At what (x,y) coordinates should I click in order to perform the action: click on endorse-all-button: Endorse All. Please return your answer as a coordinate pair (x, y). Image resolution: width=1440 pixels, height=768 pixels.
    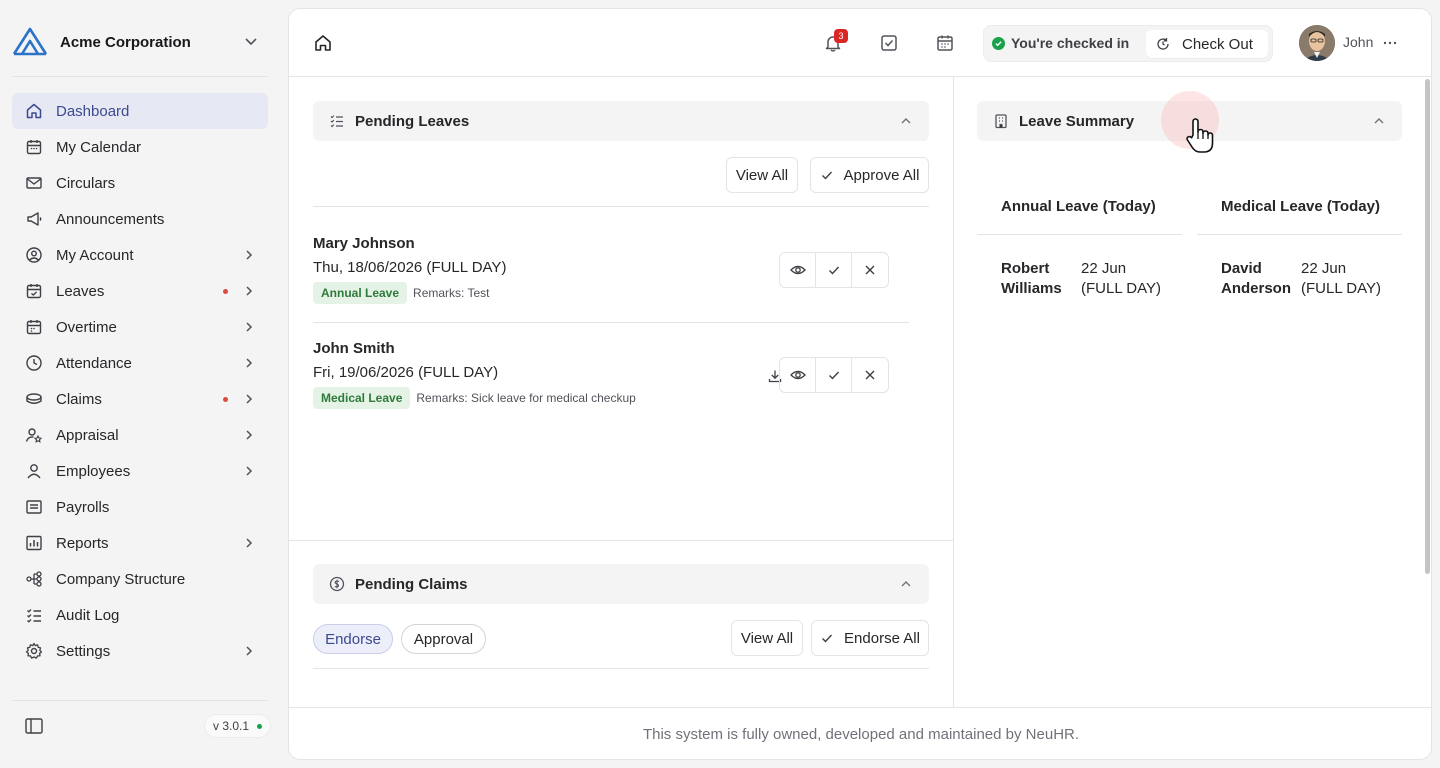
    Looking at the image, I should click on (870, 638).